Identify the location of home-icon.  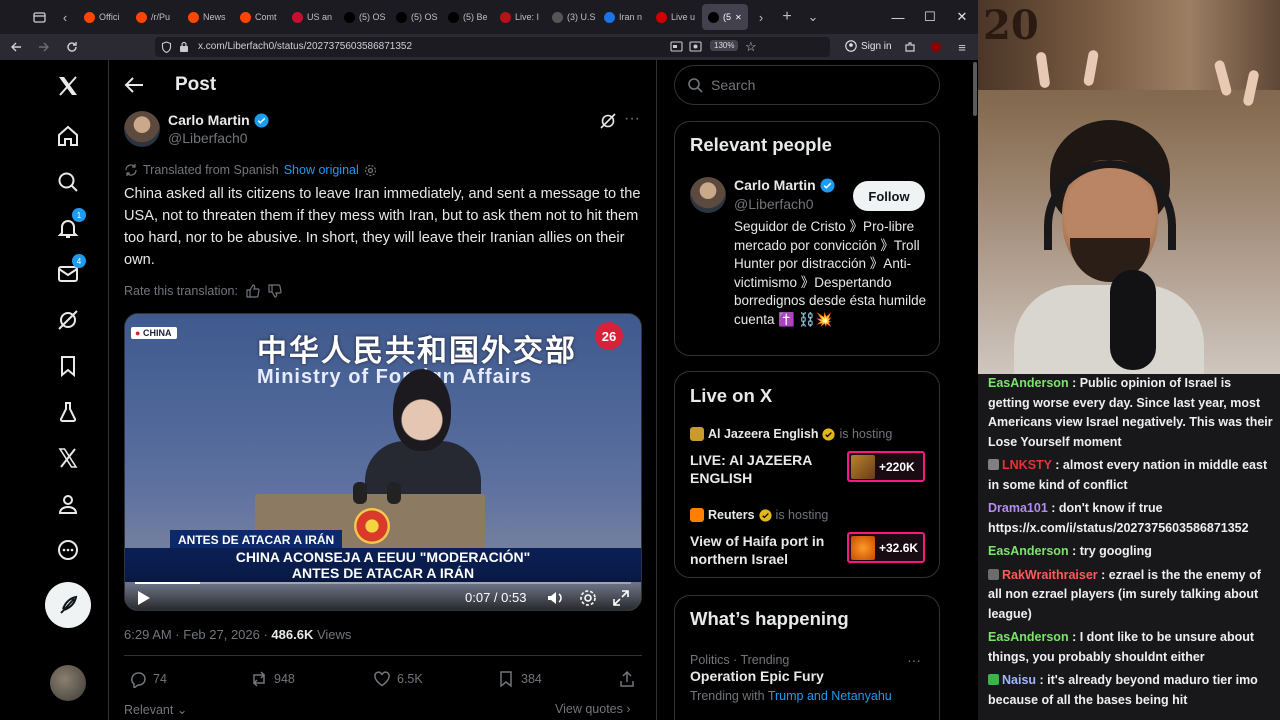
(68, 136).